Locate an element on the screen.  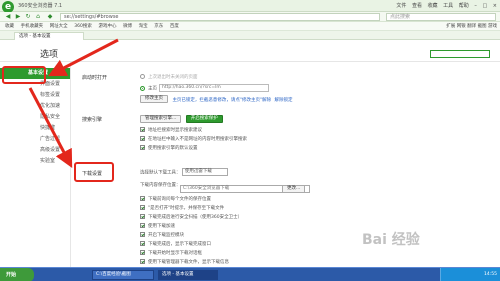
taskbar: 开始 C:\百度经验\截图 选项 - 基本设置 14:55 is located at coordinates (250, 274).